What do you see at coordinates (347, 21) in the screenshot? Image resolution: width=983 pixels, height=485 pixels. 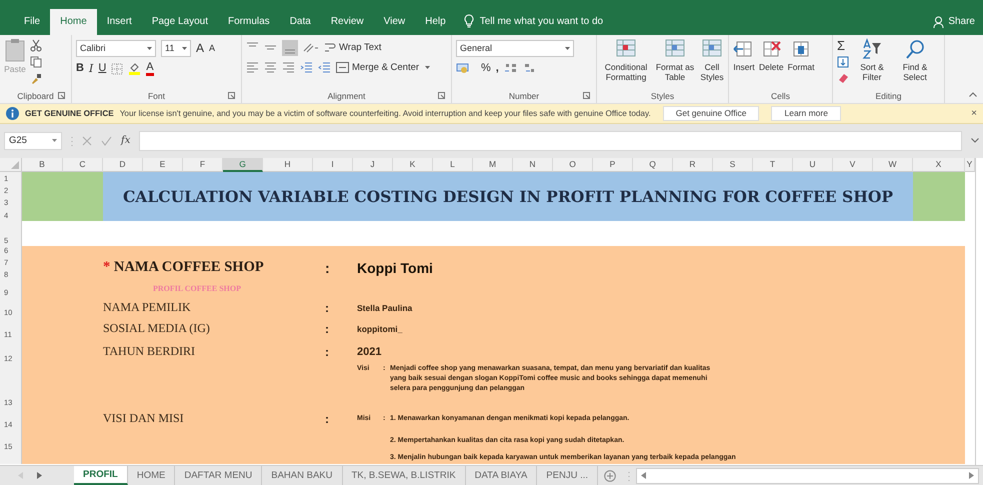 I see `ribbon-tab: Review` at bounding box center [347, 21].